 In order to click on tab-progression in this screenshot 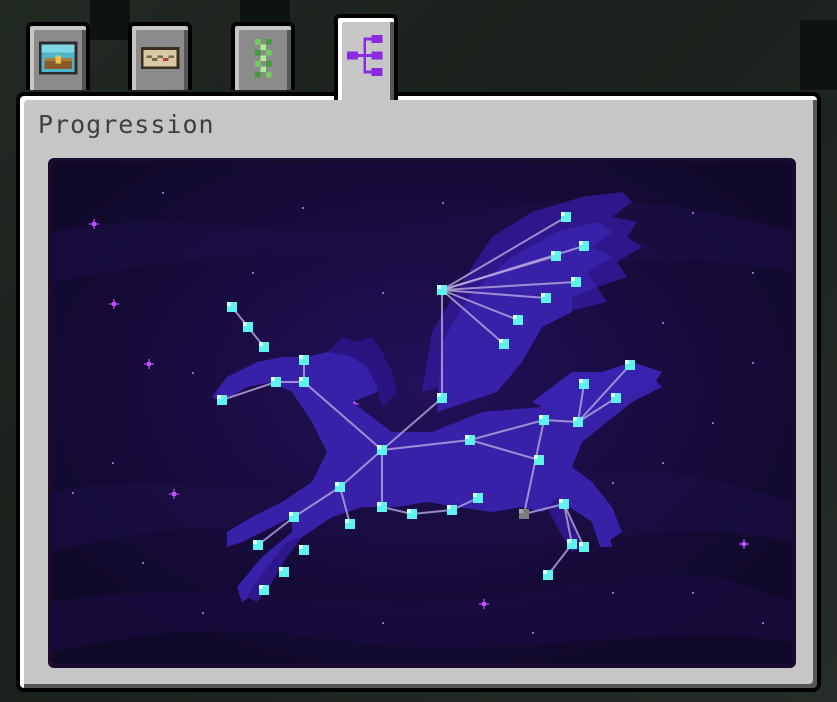, I will do `click(366, 57)`.